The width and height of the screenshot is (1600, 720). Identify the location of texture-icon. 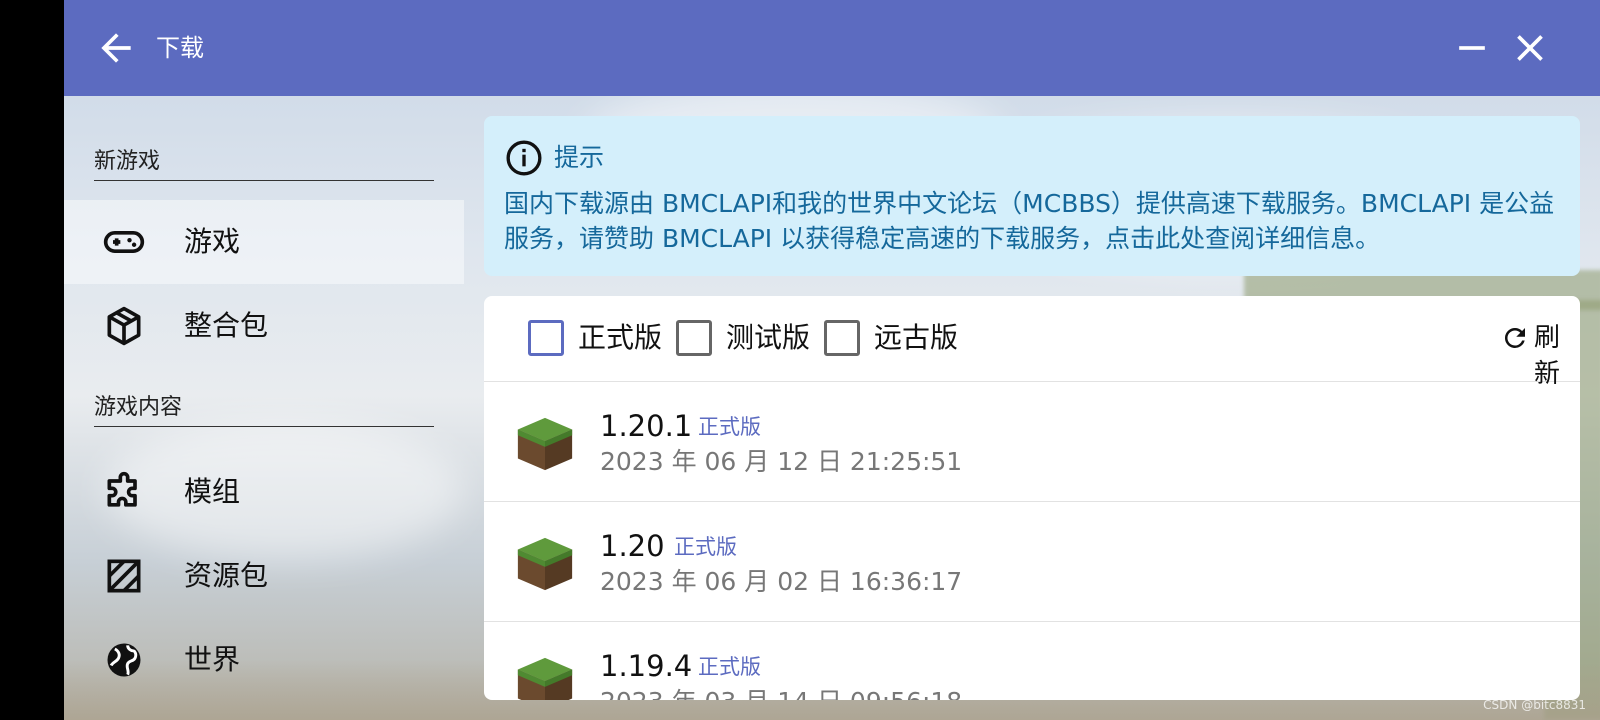
(124, 576).